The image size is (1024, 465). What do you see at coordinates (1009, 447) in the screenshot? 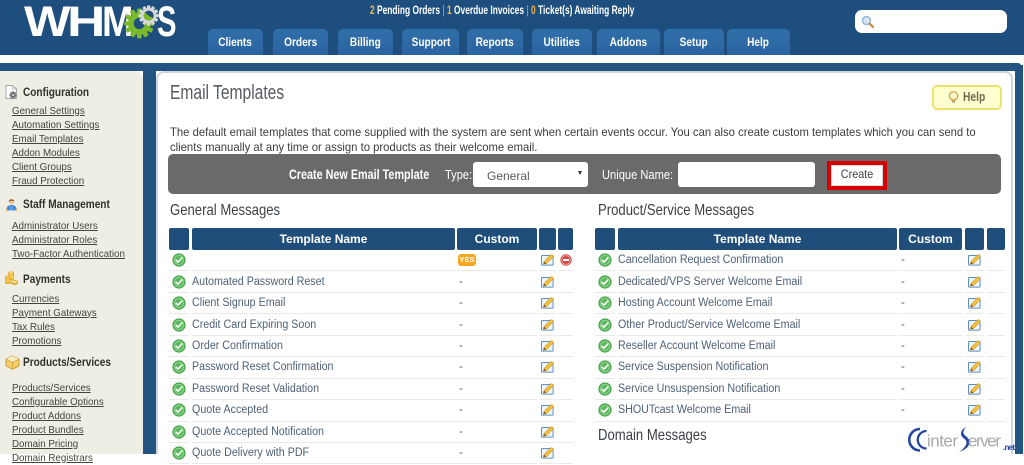
I see `svg-text: .net` at bounding box center [1009, 447].